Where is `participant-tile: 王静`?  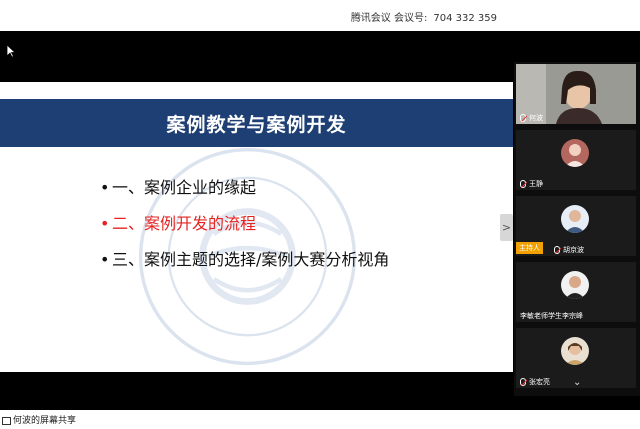 participant-tile: 王静 is located at coordinates (576, 160).